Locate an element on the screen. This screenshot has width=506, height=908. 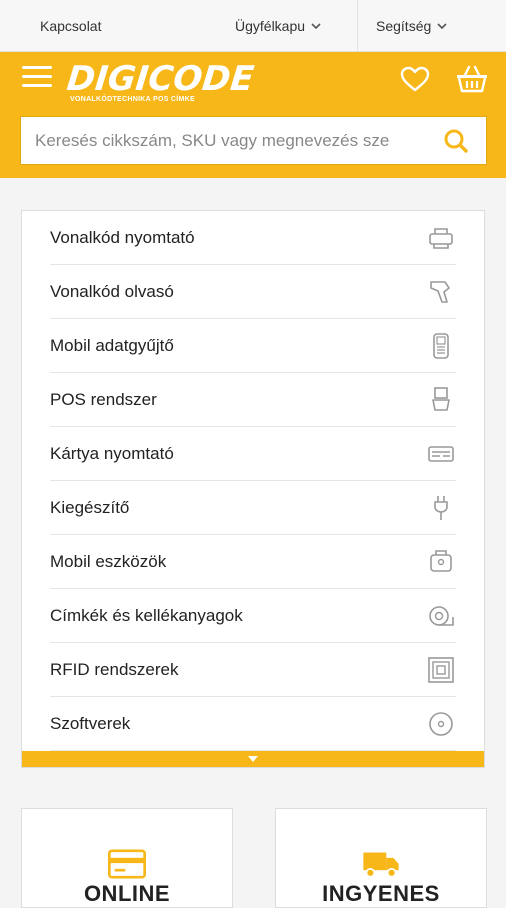
contact-label: Kapcsolat is located at coordinates (71, 26).